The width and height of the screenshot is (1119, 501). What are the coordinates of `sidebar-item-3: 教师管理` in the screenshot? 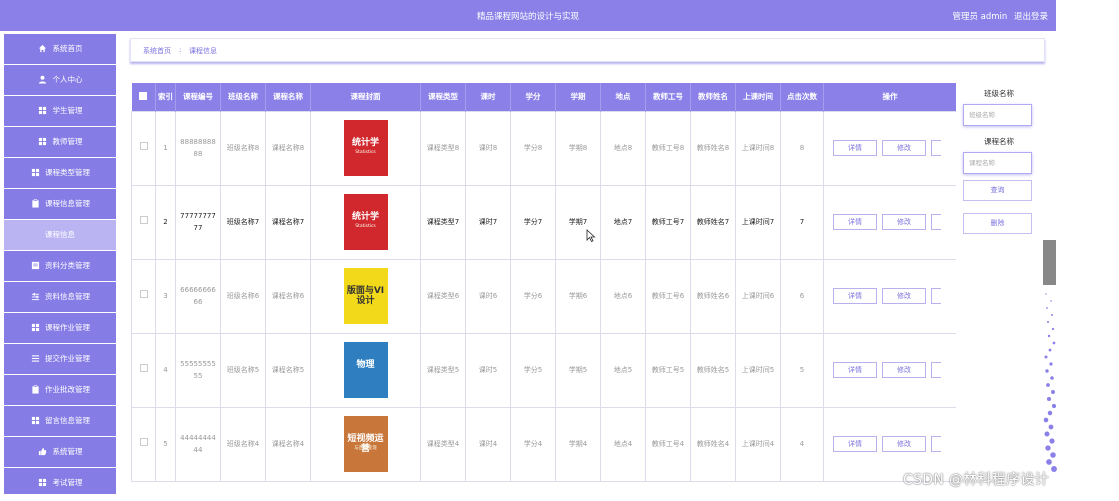 It's located at (60, 142).